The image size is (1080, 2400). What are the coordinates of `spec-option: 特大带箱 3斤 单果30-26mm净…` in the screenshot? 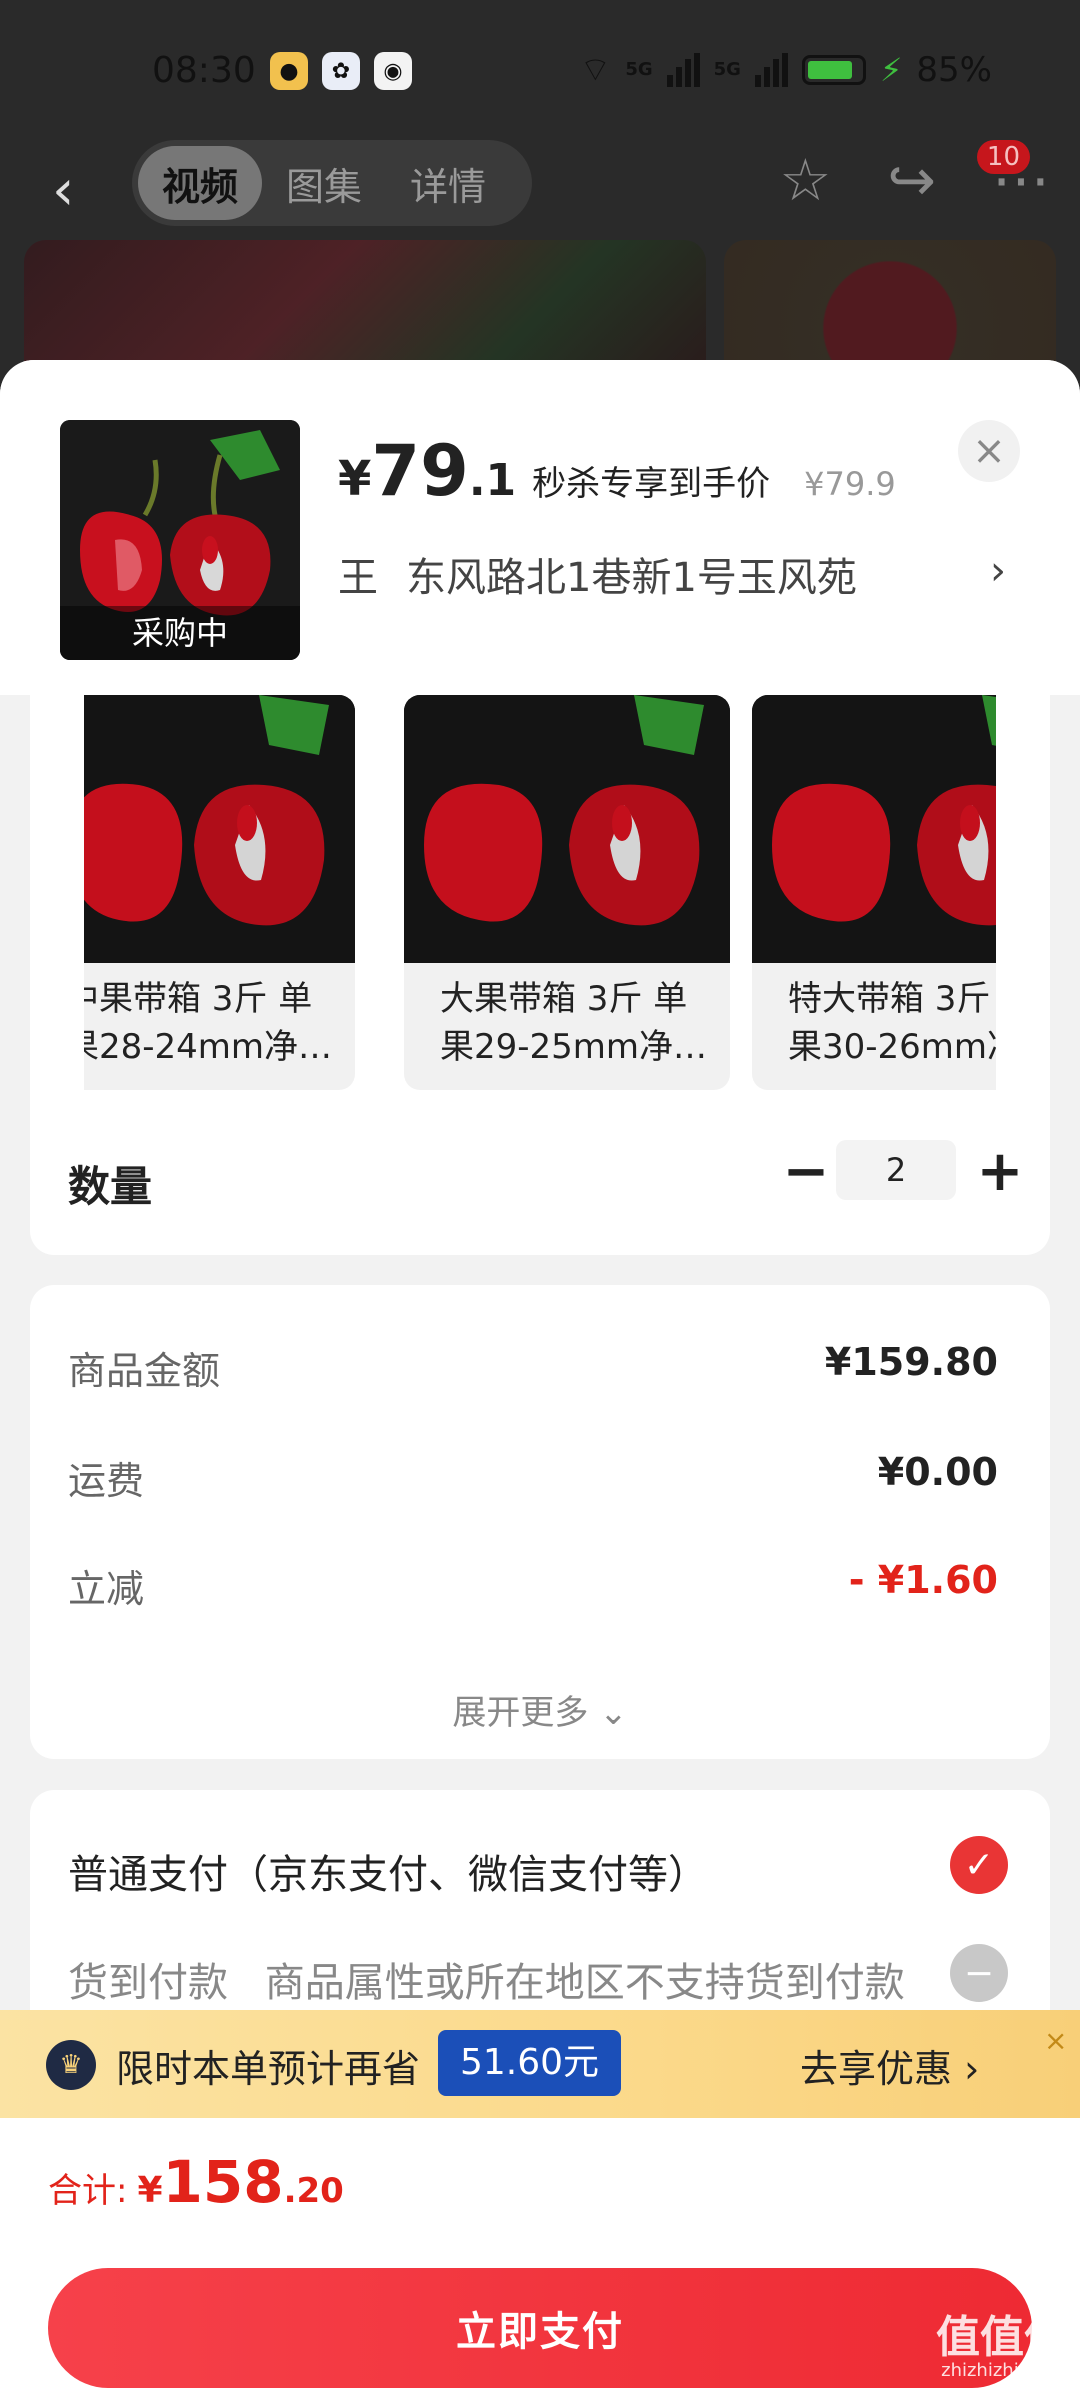 It's located at (874, 892).